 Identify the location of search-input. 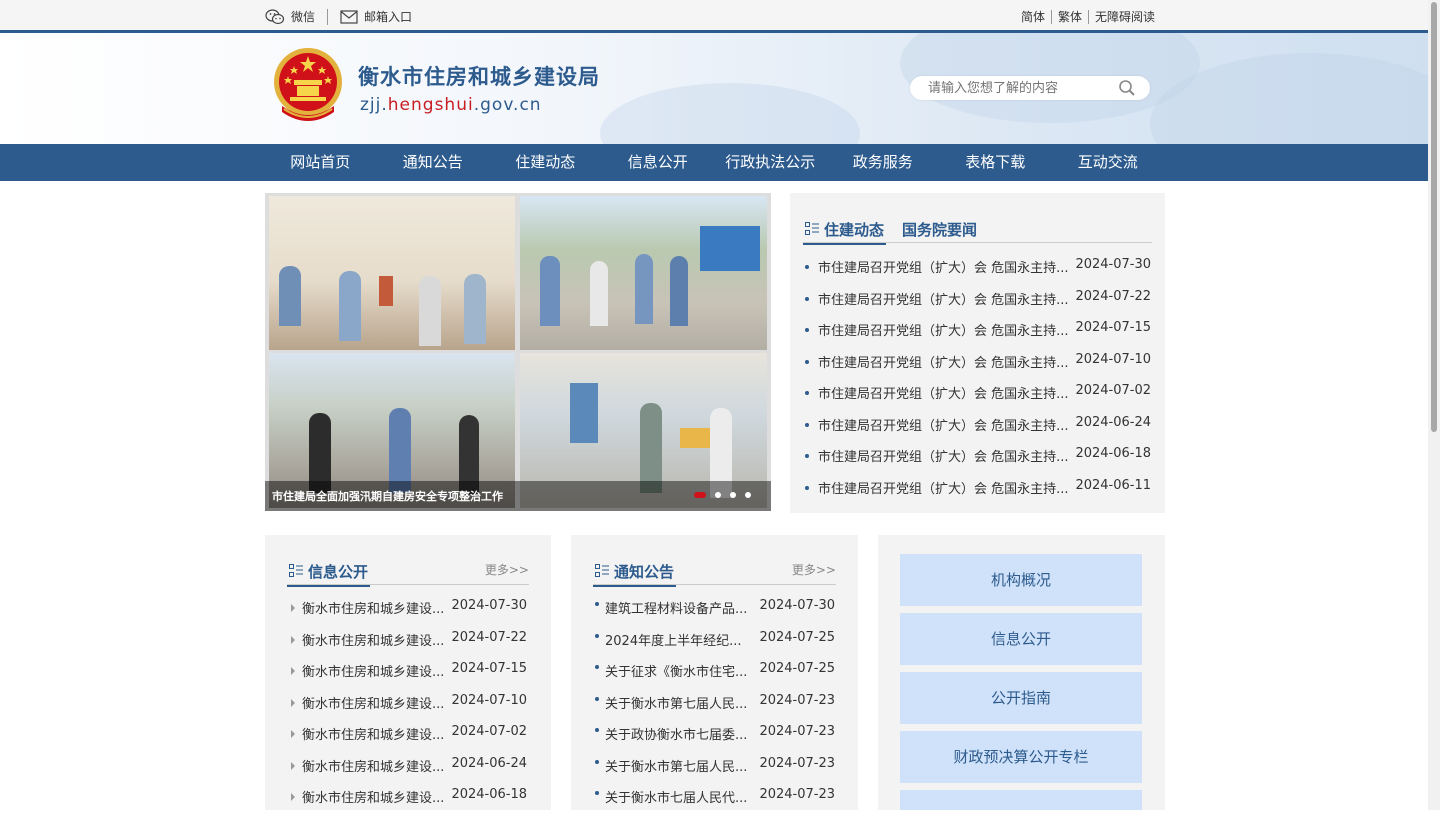
(1018, 88).